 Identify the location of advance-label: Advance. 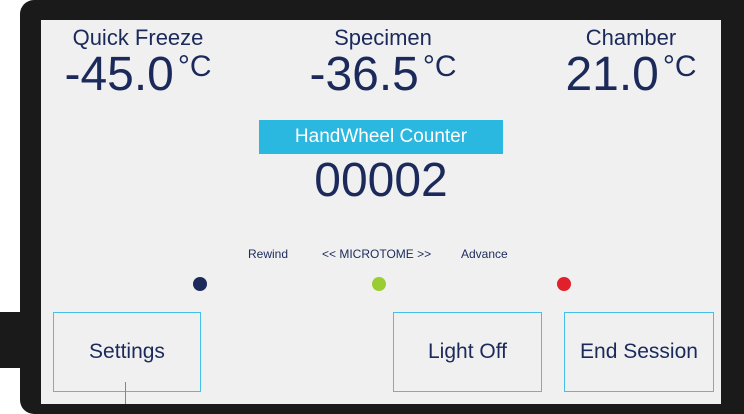
(484, 254).